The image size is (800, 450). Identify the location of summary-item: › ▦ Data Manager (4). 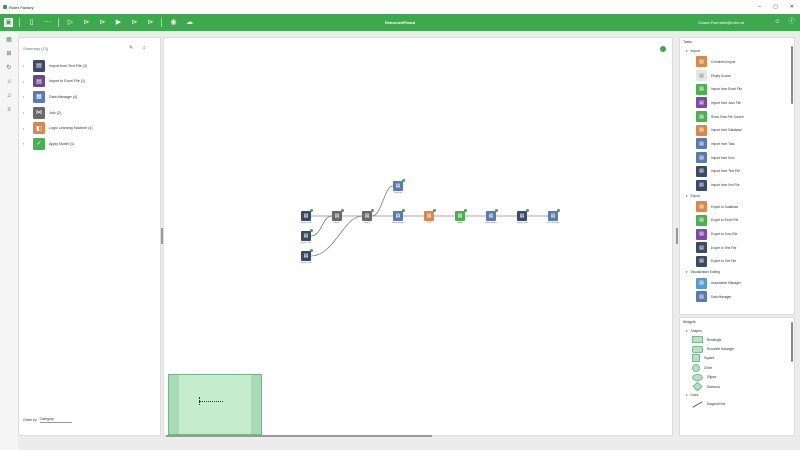
(89, 97).